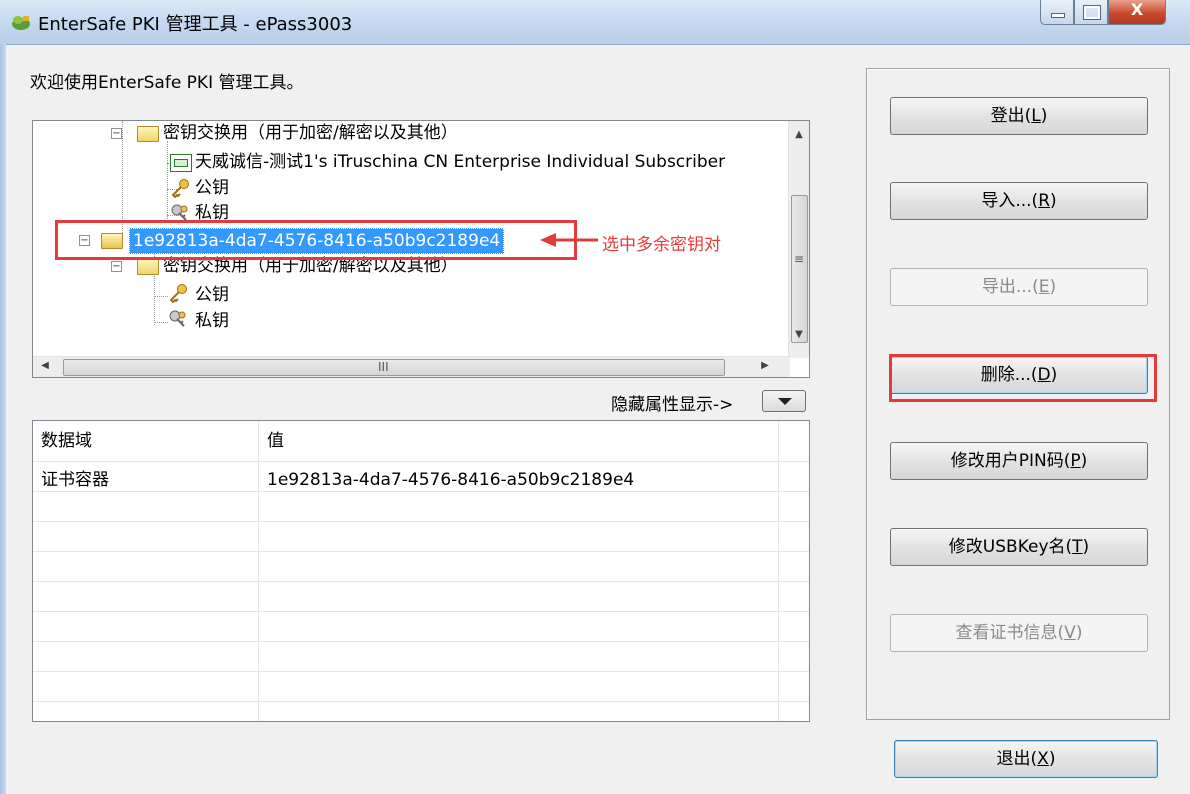 Image resolution: width=1190 pixels, height=794 pixels. What do you see at coordinates (672, 405) in the screenshot?
I see `toggle-attributes-label: 隐藏属性显示->` at bounding box center [672, 405].